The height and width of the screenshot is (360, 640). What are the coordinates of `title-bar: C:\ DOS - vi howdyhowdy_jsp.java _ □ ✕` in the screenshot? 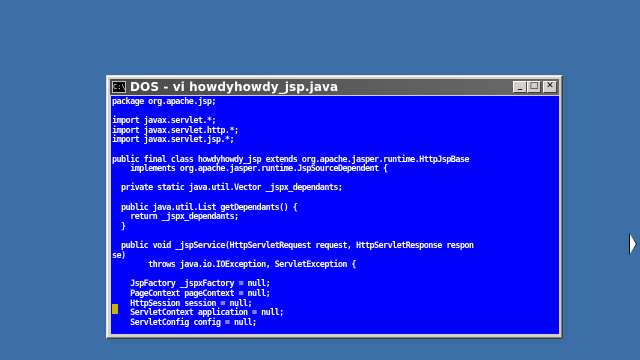 It's located at (334, 87).